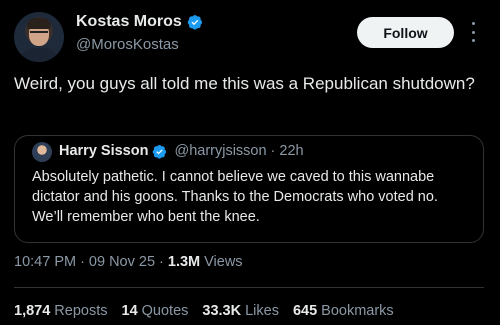 The image size is (500, 325). Describe the element at coordinates (184, 262) in the screenshot. I see `views-count: 1.3M` at that location.